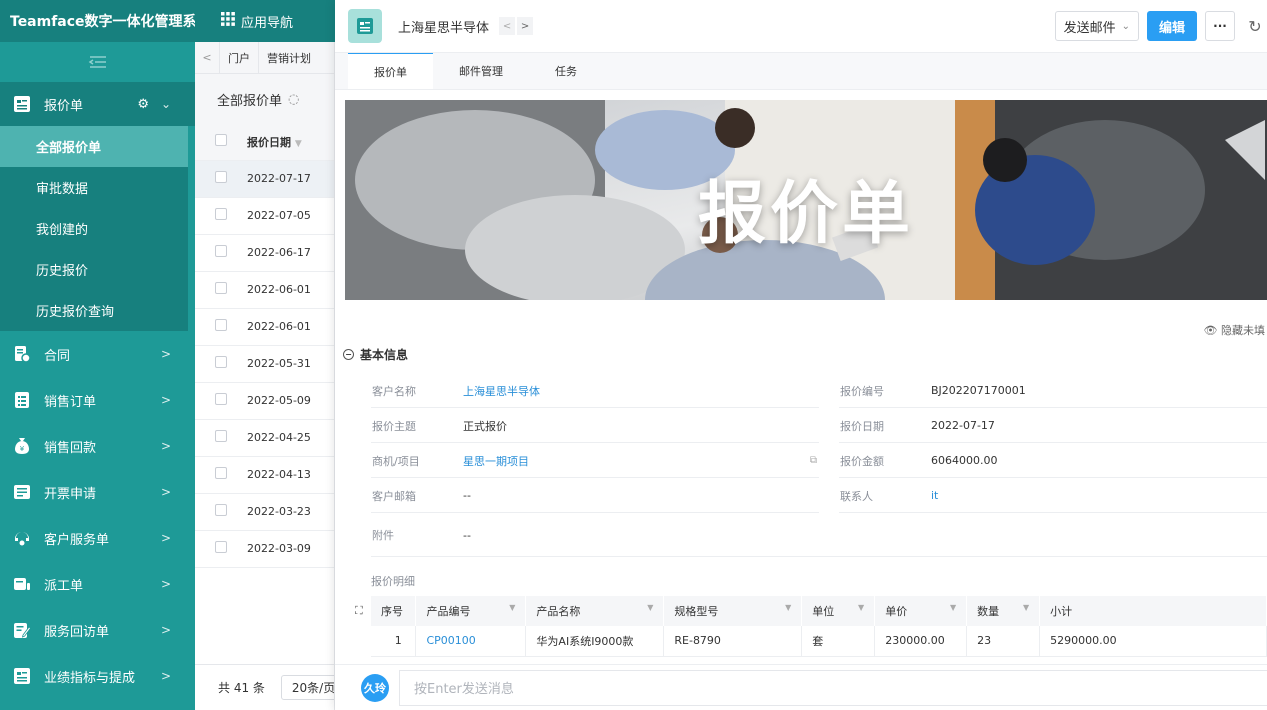  What do you see at coordinates (143, 104) in the screenshot?
I see `settings-gear-icon: ⚙` at bounding box center [143, 104].